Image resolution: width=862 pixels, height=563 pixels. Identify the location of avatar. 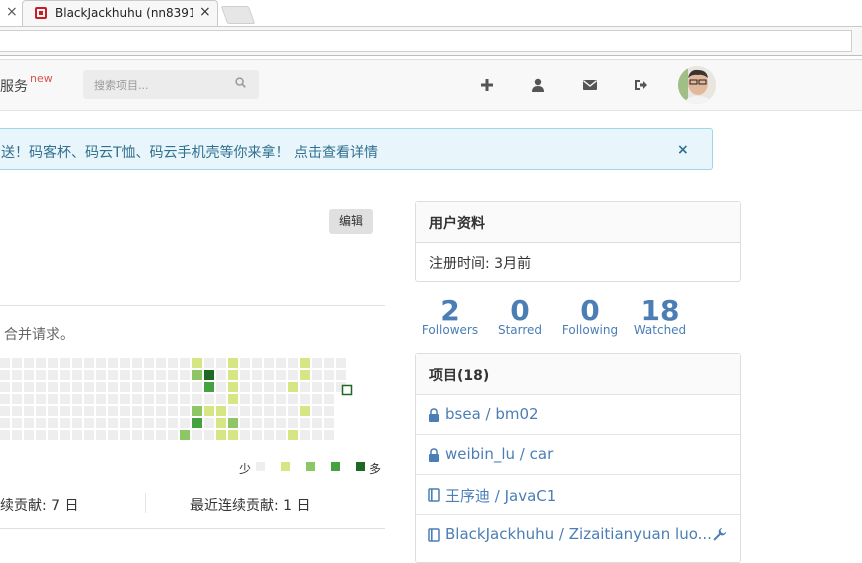
(697, 85).